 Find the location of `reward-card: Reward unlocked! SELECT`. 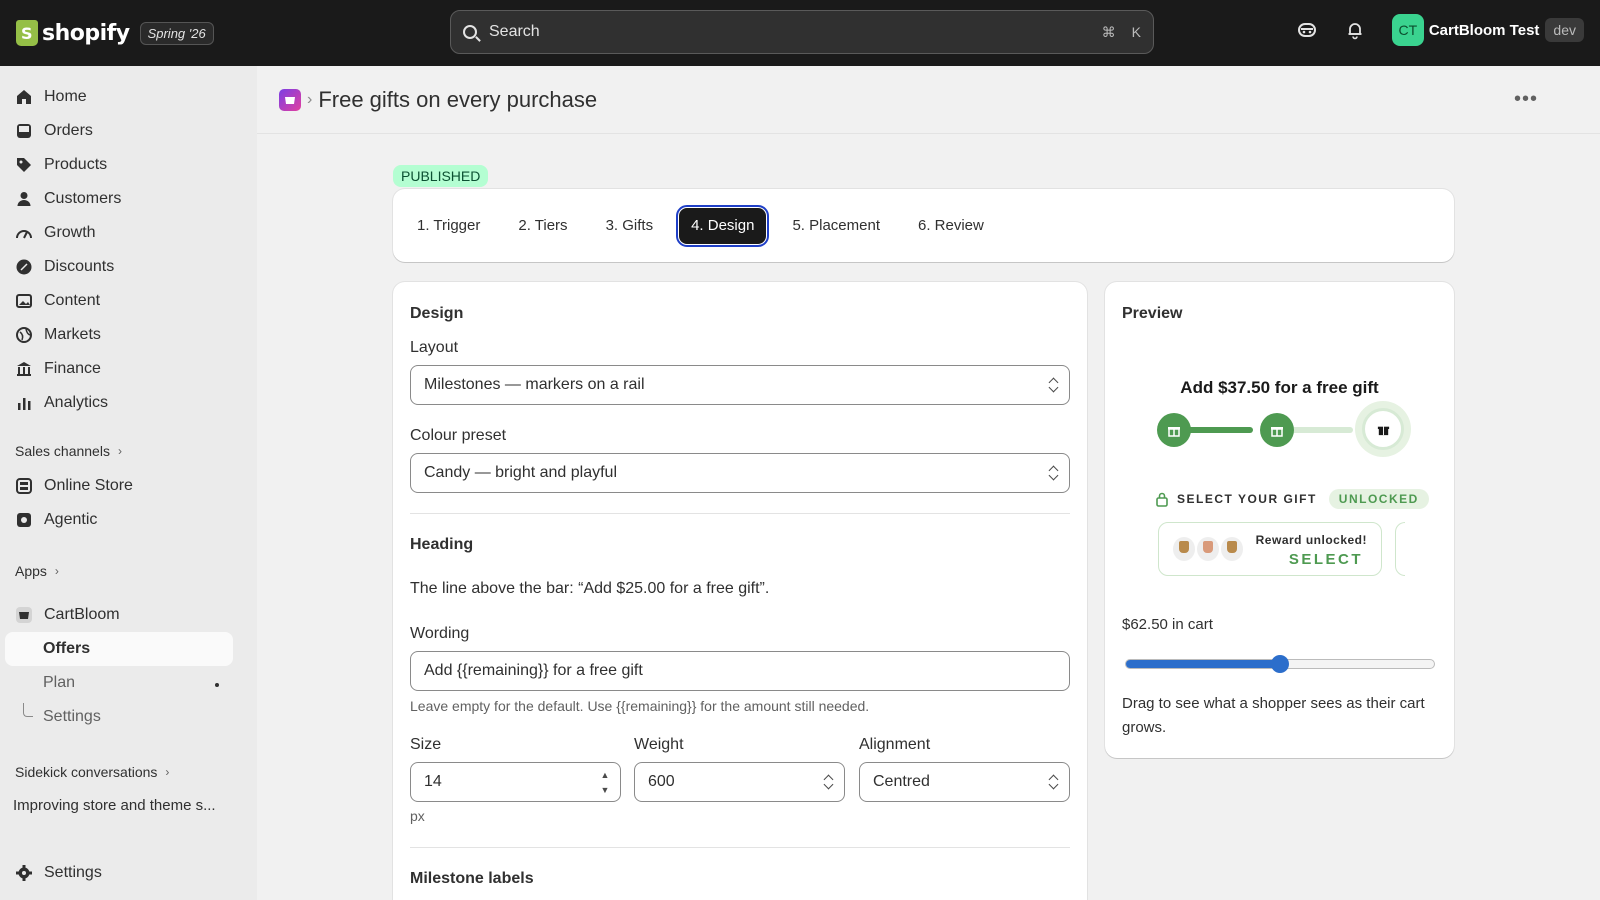

reward-card: Reward unlocked! SELECT is located at coordinates (1270, 549).